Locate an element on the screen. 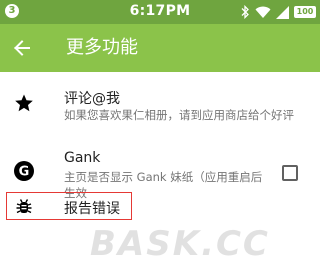 The image size is (320, 269). back-button is located at coordinates (22, 48).